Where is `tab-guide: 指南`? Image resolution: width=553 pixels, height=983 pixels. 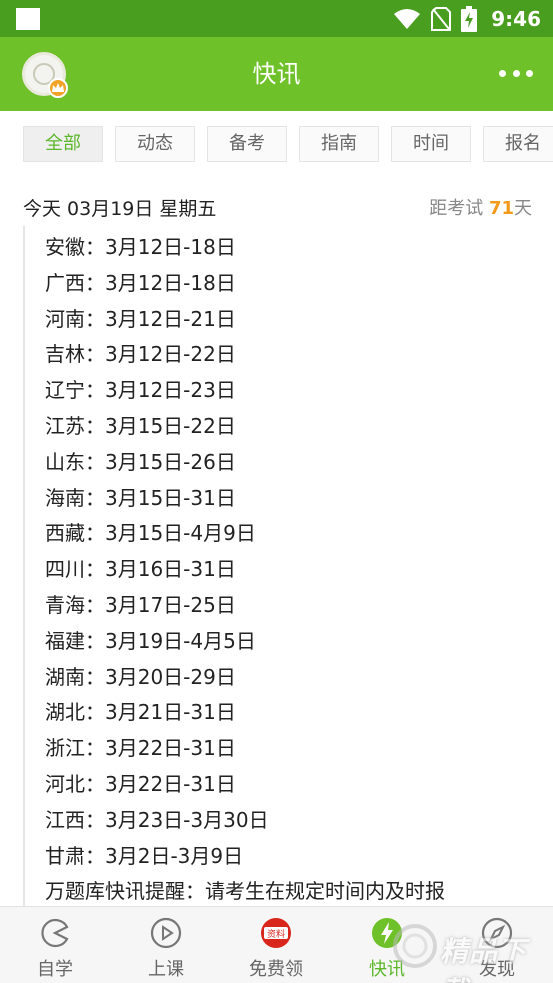 tab-guide: 指南 is located at coordinates (339, 144).